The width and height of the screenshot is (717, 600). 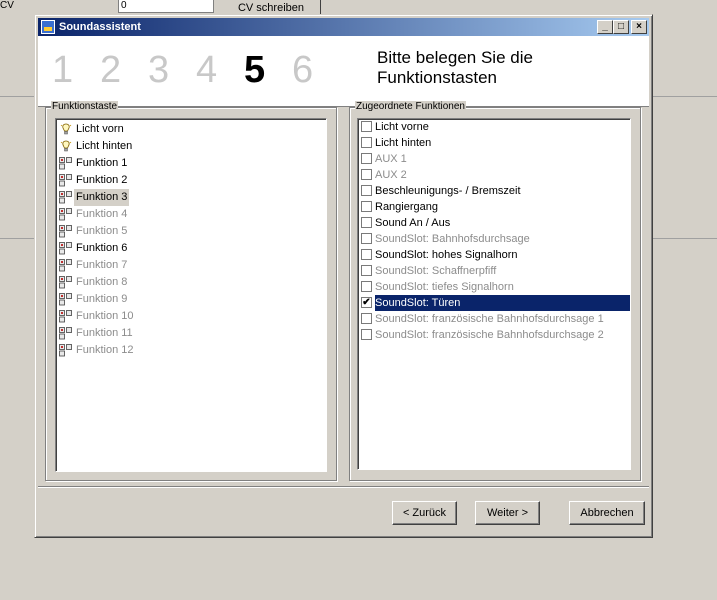 I want to click on step-5: 5, so click(x=255, y=70).